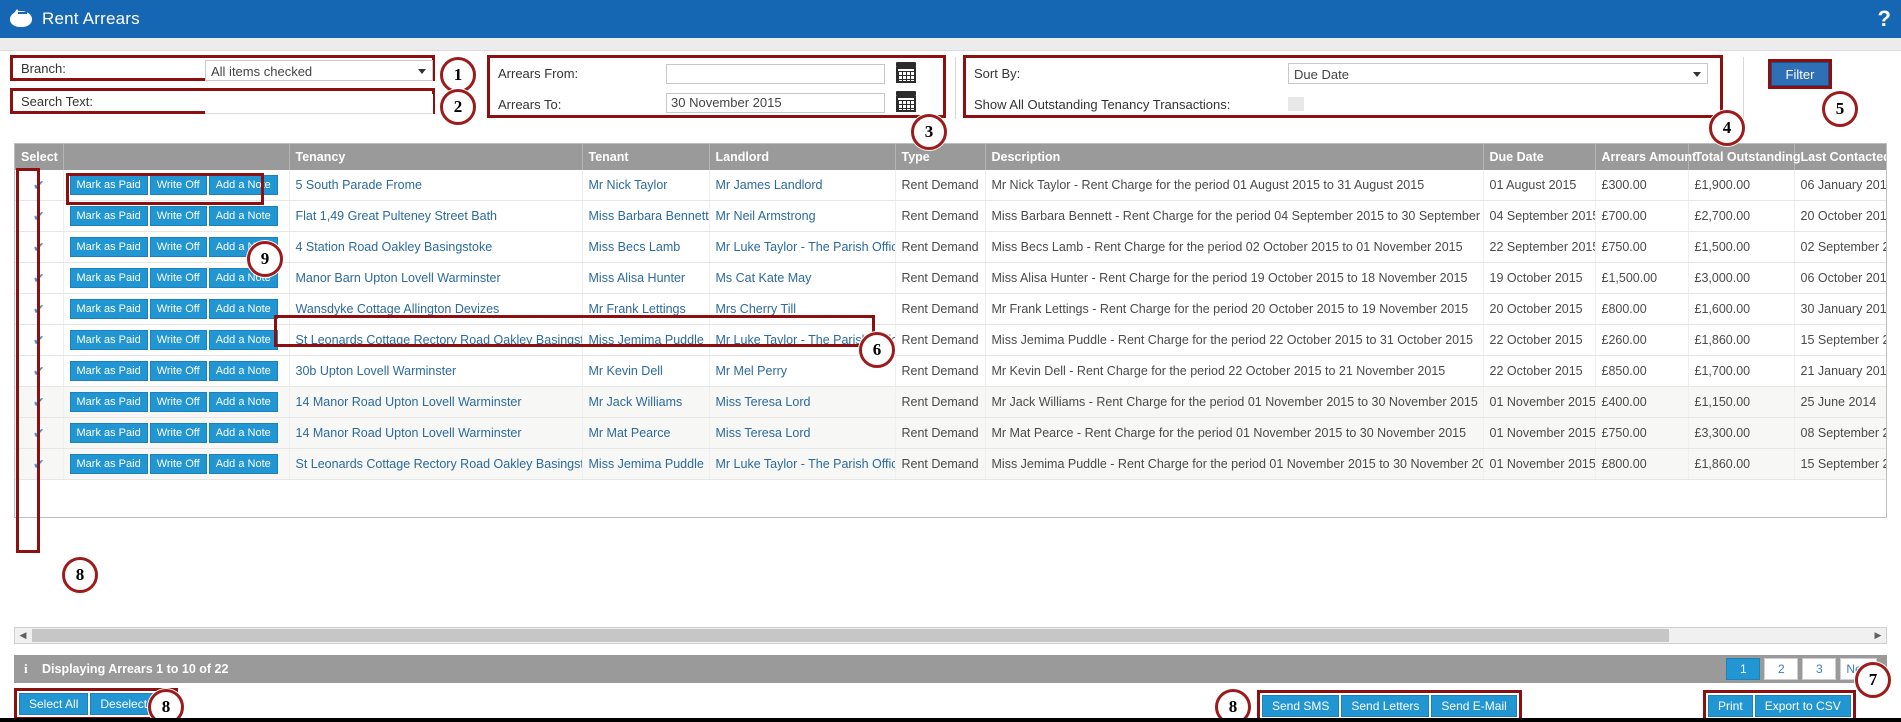 This screenshot has height=722, width=1901. Describe the element at coordinates (1878, 635) in the screenshot. I see `scroll-right-arrow: ▶` at that location.